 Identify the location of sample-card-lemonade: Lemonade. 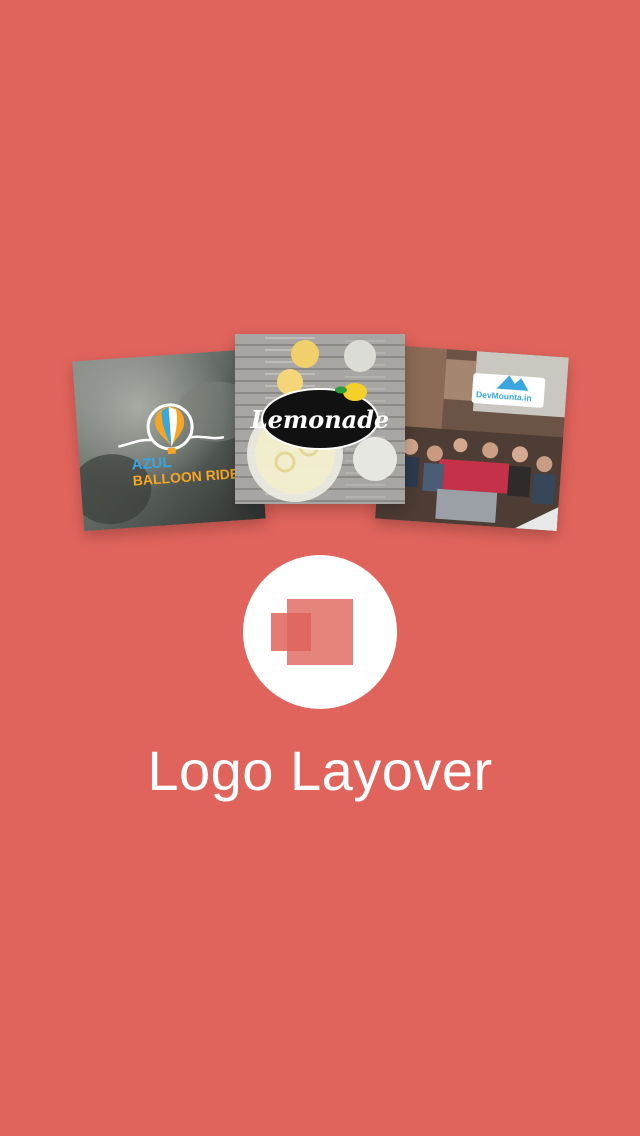
(320, 419).